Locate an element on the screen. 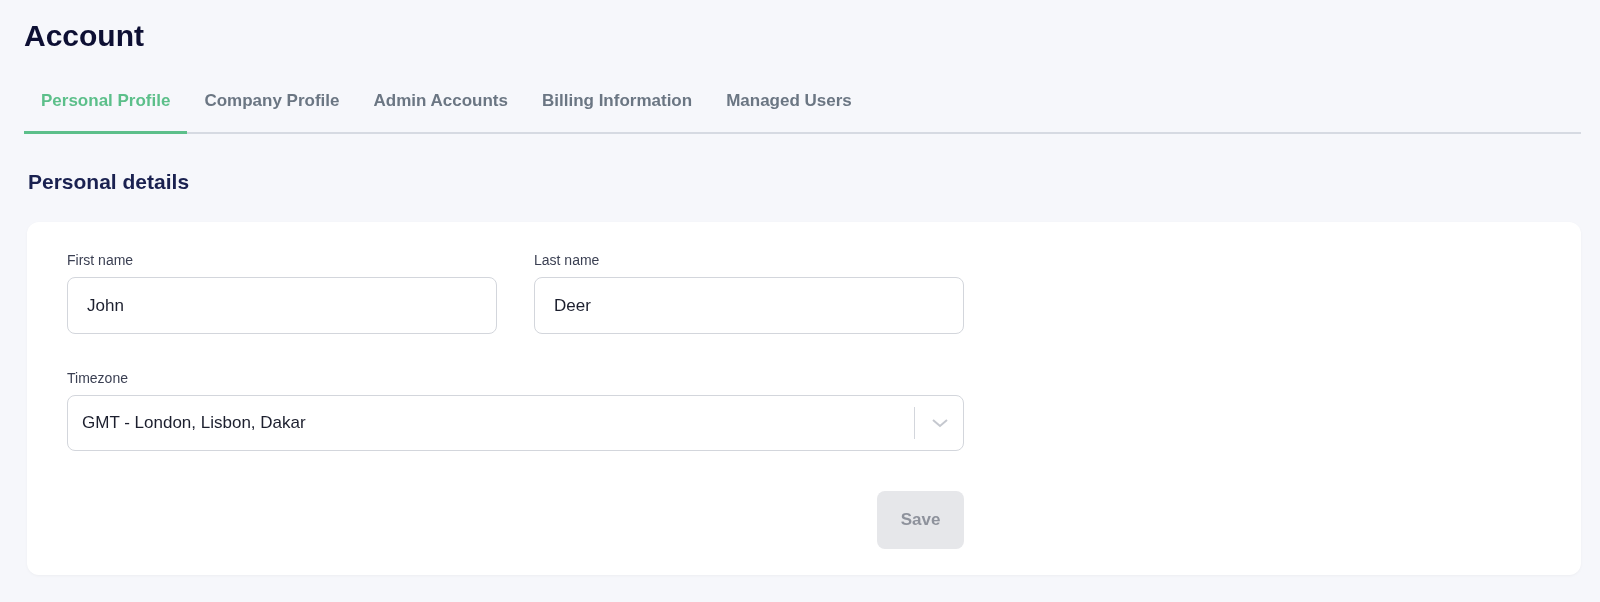  tab: Admin Accounts is located at coordinates (440, 112).